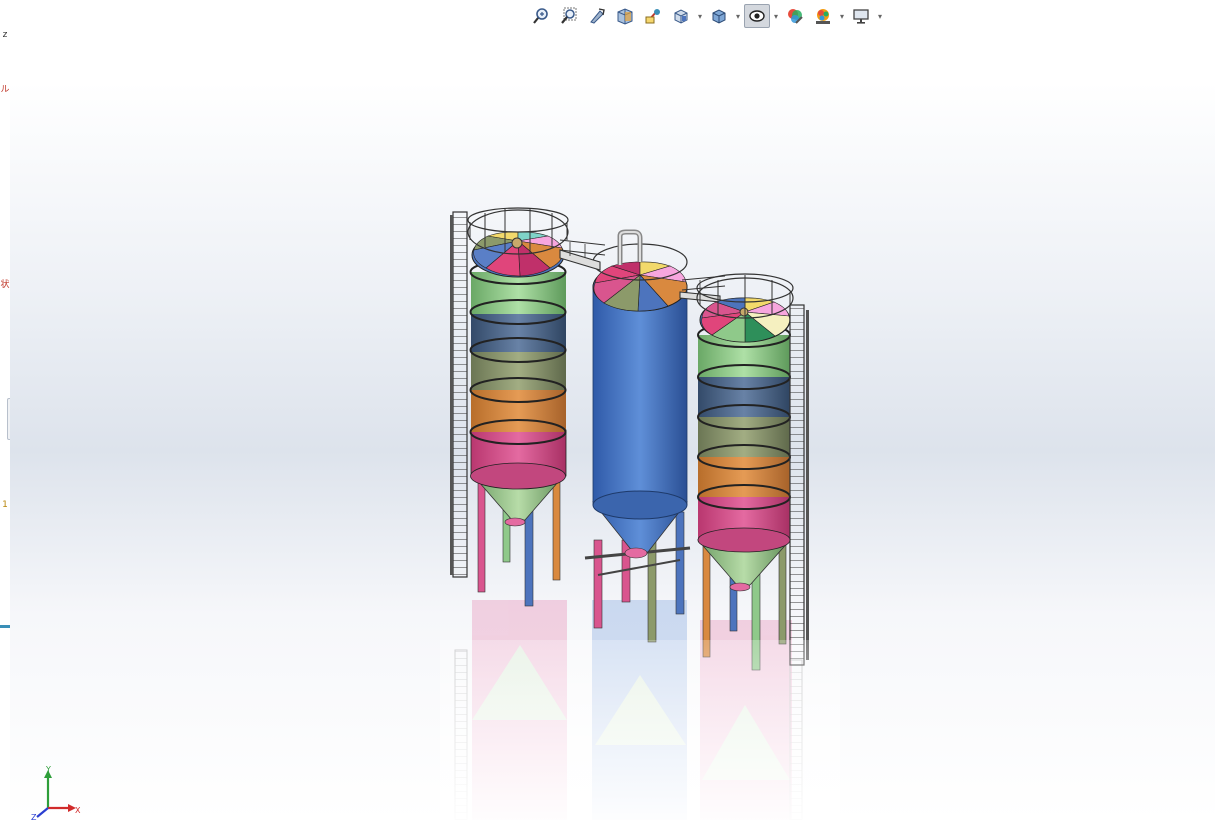 The image size is (1215, 820). Describe the element at coordinates (752, 472) in the screenshot. I see `silo-right` at that location.